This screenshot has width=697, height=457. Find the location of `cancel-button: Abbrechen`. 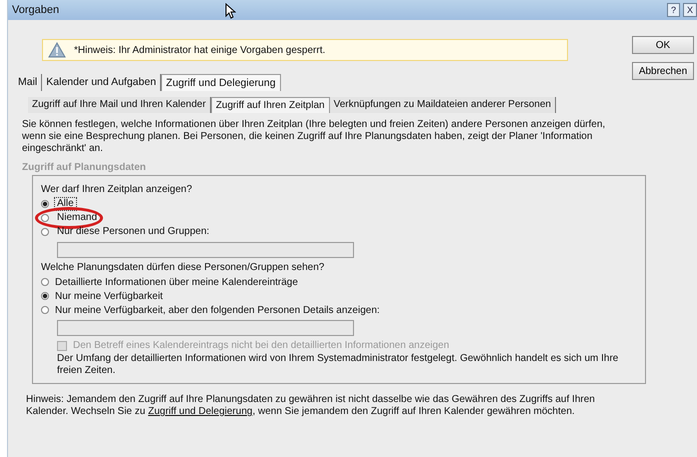

cancel-button: Abbrechen is located at coordinates (663, 71).